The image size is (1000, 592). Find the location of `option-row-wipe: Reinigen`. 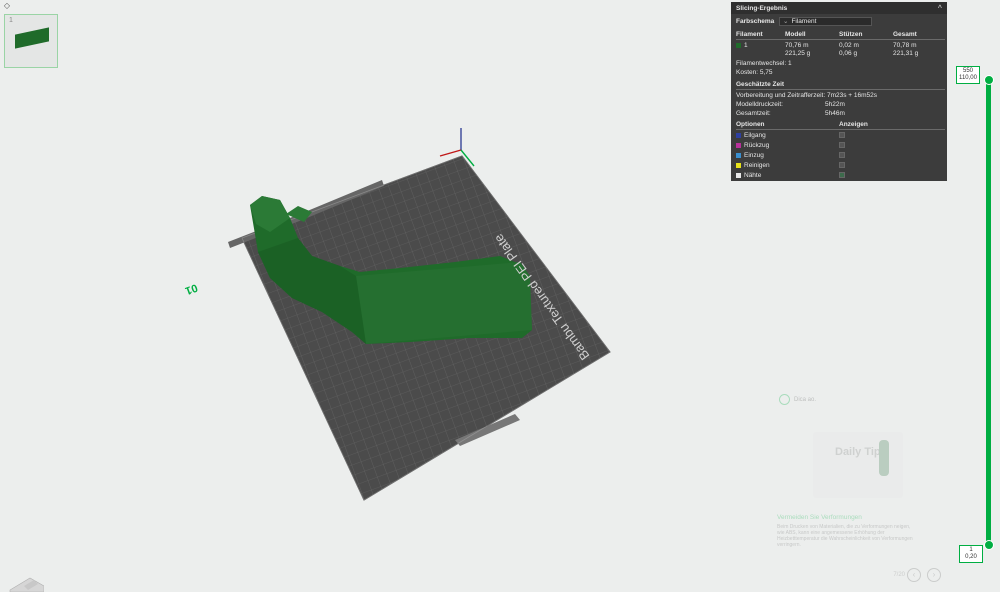

option-row-wipe: Reinigen is located at coordinates (839, 165).